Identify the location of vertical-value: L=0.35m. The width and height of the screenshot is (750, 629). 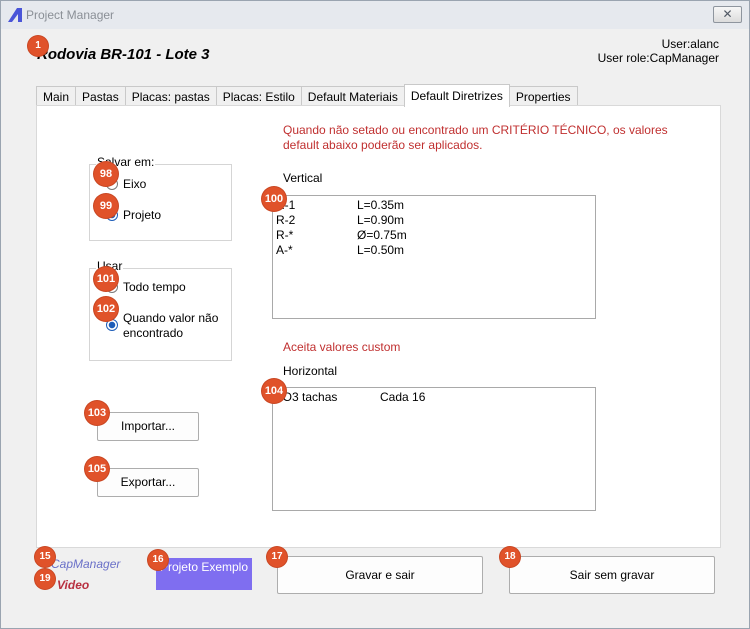
(381, 205).